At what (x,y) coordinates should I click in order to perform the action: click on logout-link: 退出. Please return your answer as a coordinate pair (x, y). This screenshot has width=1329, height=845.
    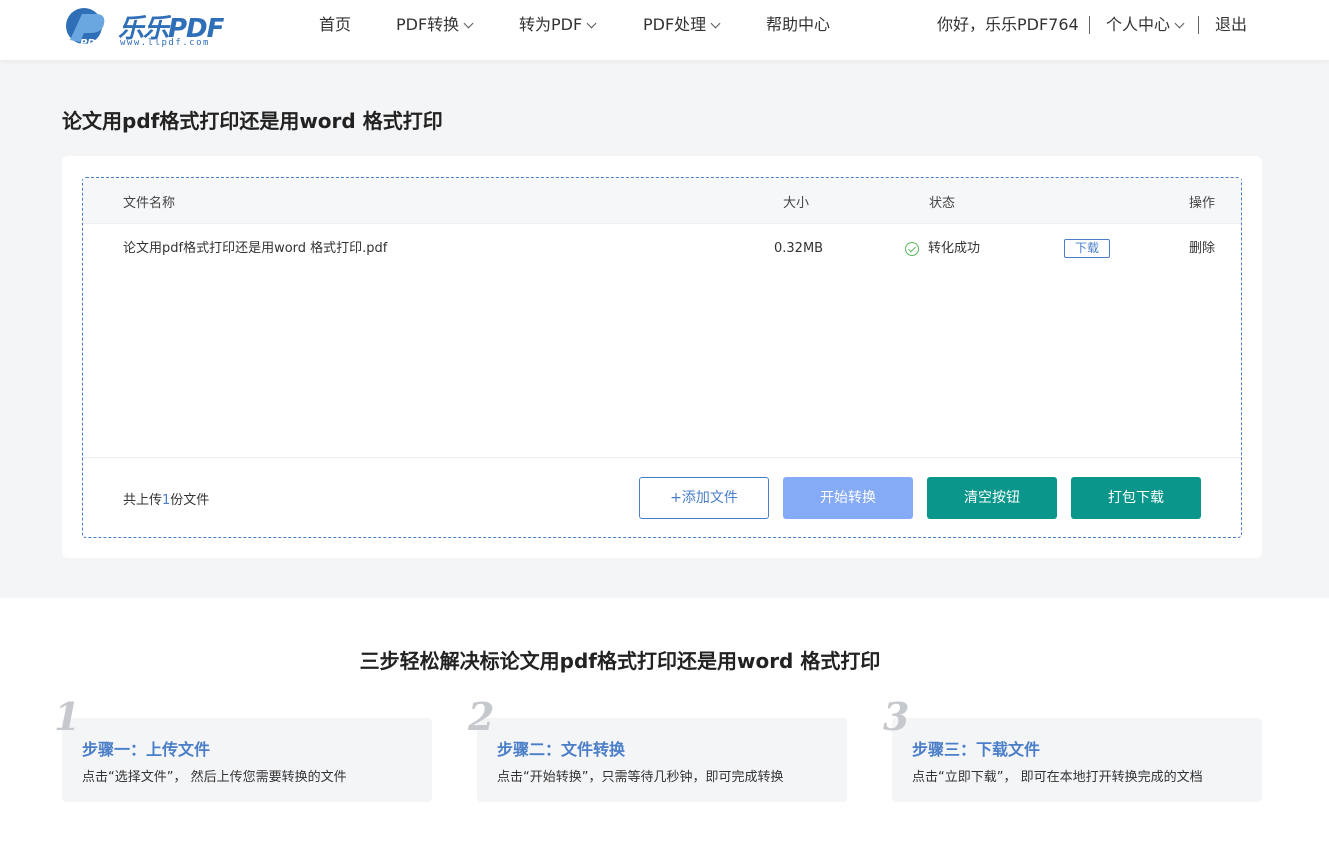
    Looking at the image, I should click on (1231, 25).